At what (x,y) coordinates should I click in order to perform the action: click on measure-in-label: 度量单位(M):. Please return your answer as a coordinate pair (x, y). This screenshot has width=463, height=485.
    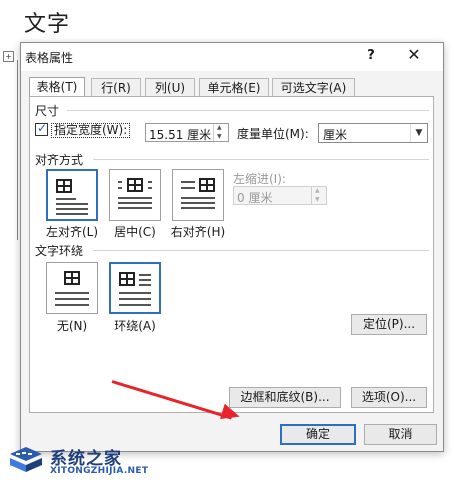
    Looking at the image, I should click on (273, 134).